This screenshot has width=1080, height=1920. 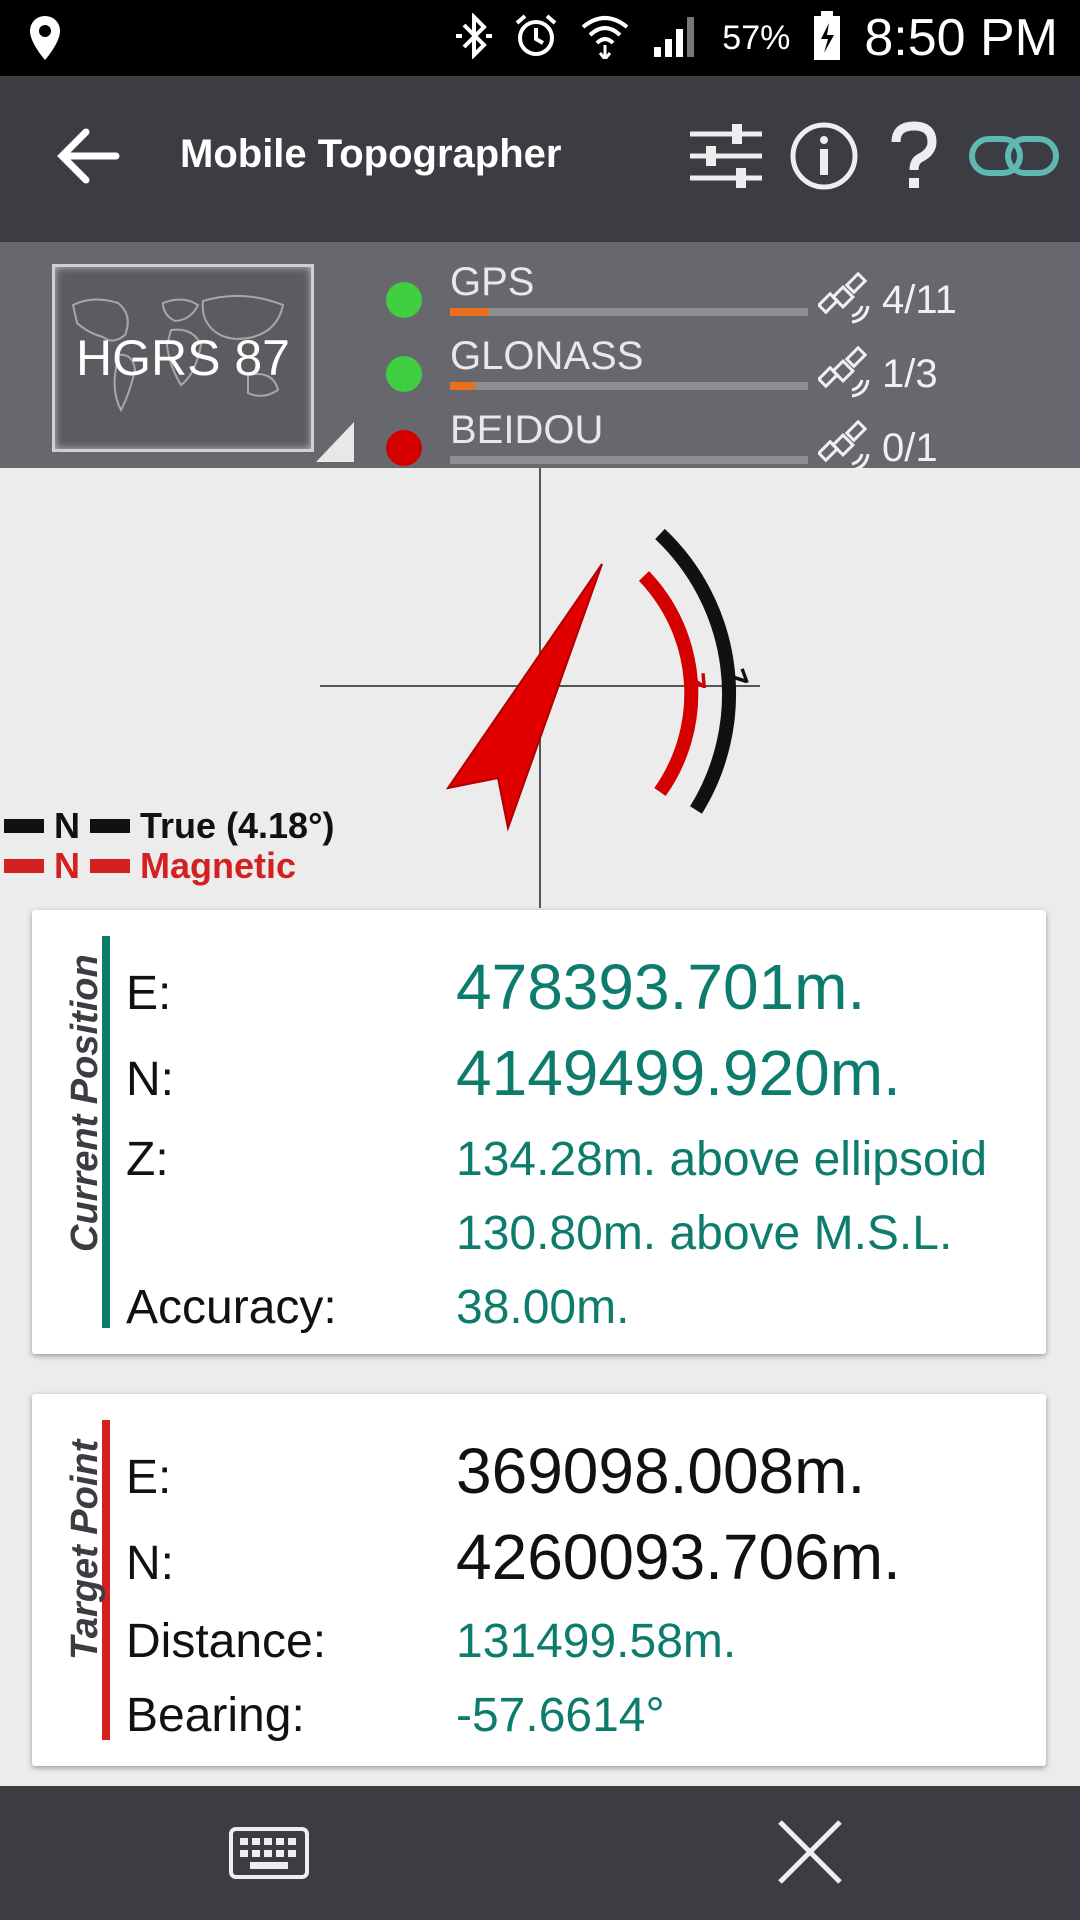 I want to click on gnss-name: BEIDOU, so click(x=527, y=430).